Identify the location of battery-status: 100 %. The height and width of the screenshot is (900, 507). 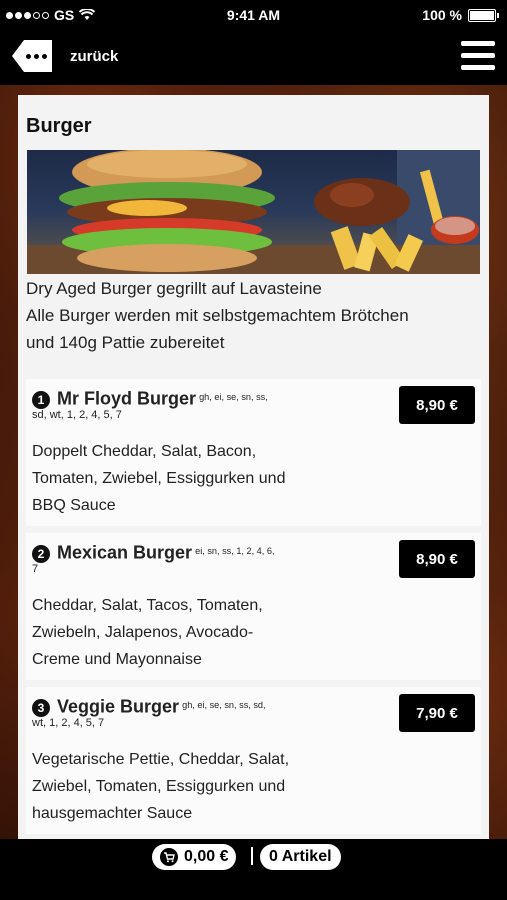
(460, 15).